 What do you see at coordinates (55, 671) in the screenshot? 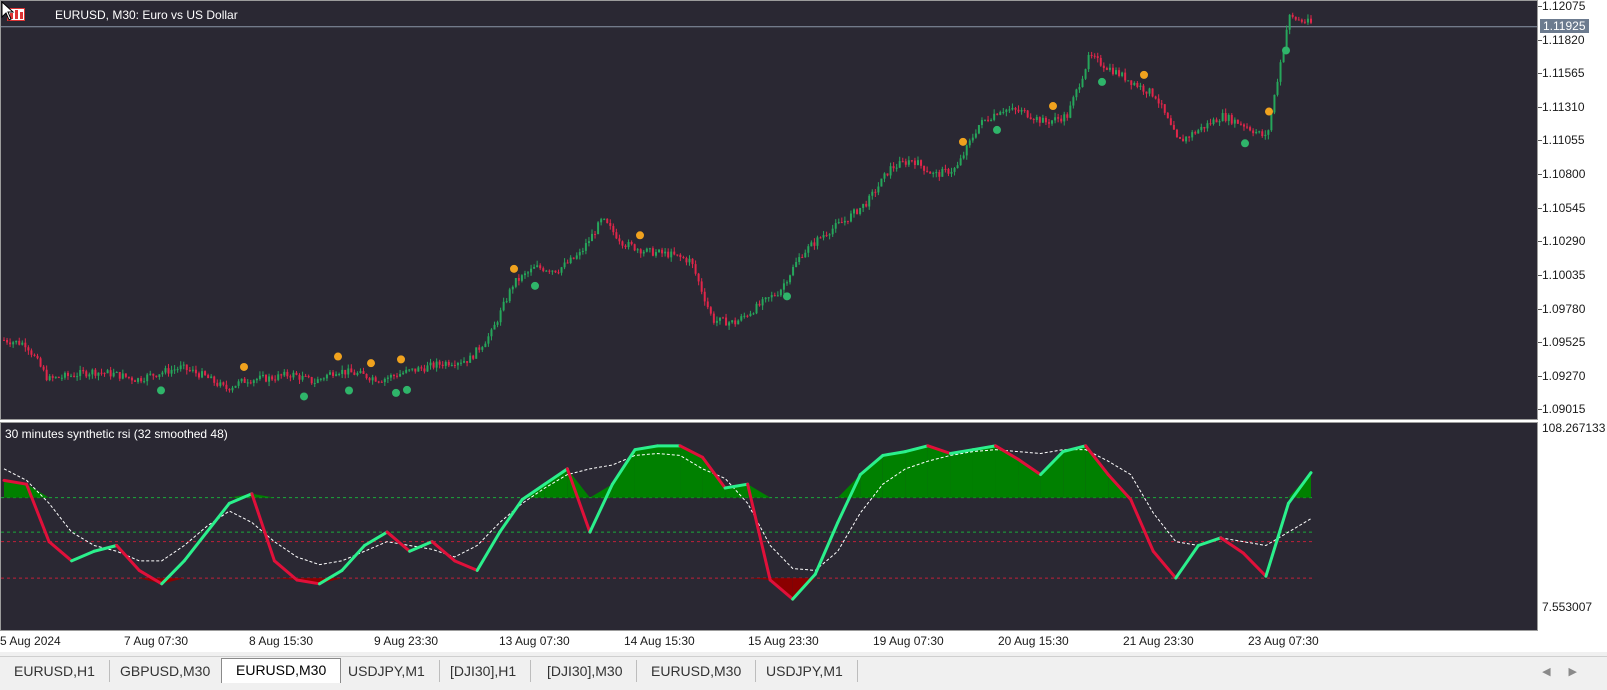
I see `chart-tab: EURUSD,H1` at bounding box center [55, 671].